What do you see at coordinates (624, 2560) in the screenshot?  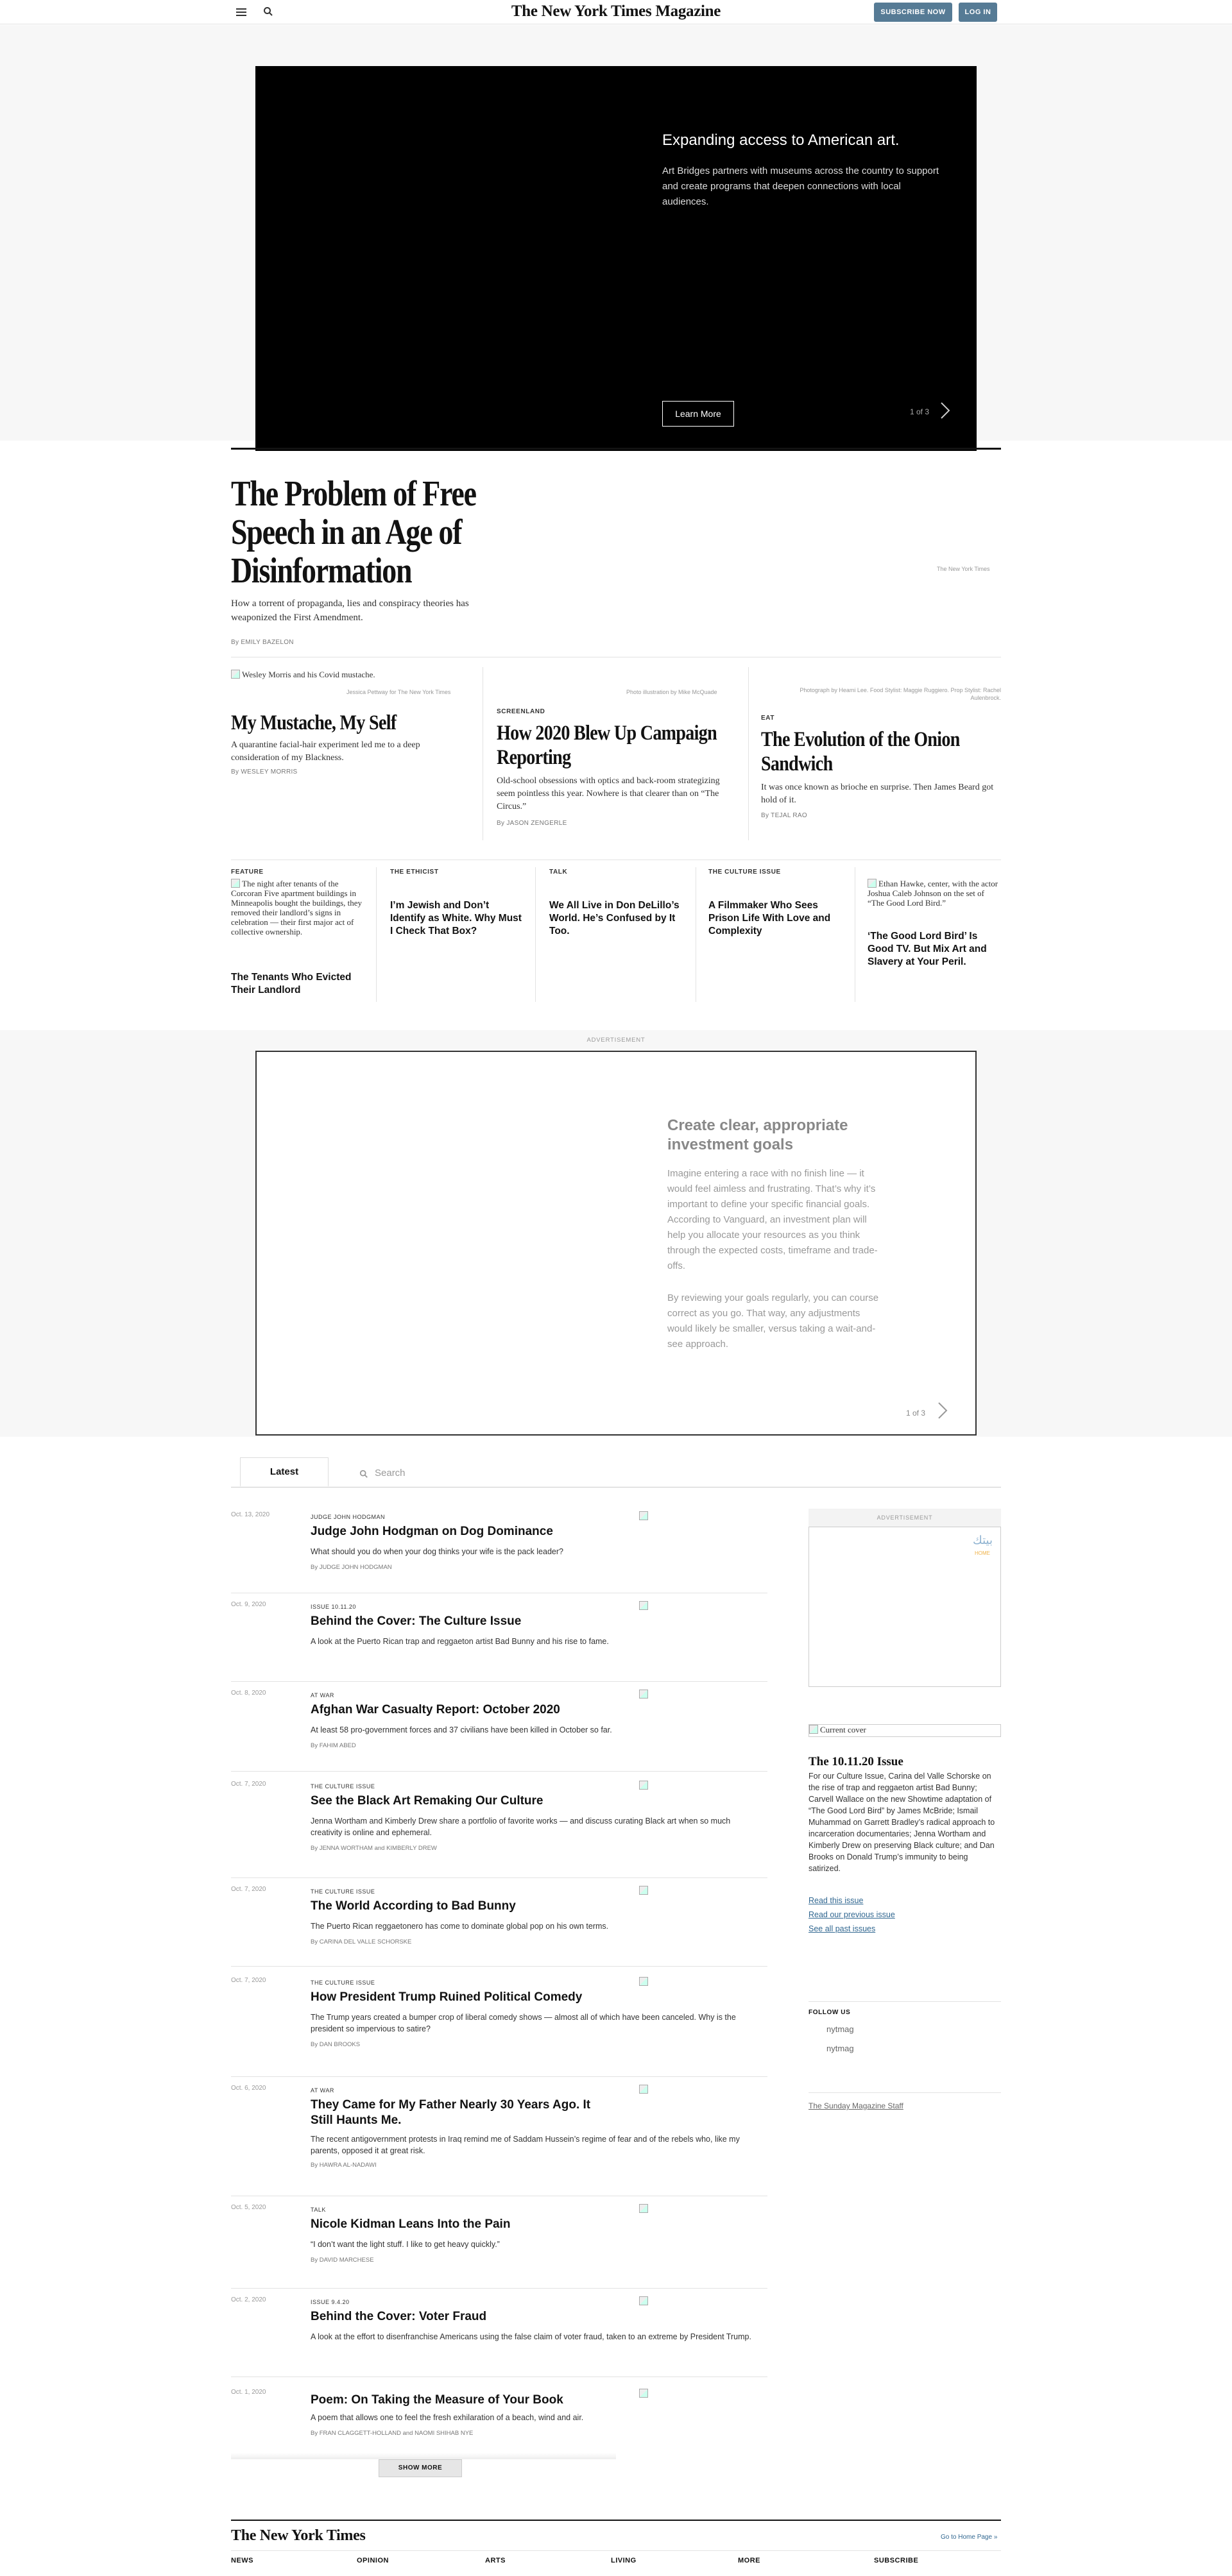 I see `footer-nav-living: LIVING` at bounding box center [624, 2560].